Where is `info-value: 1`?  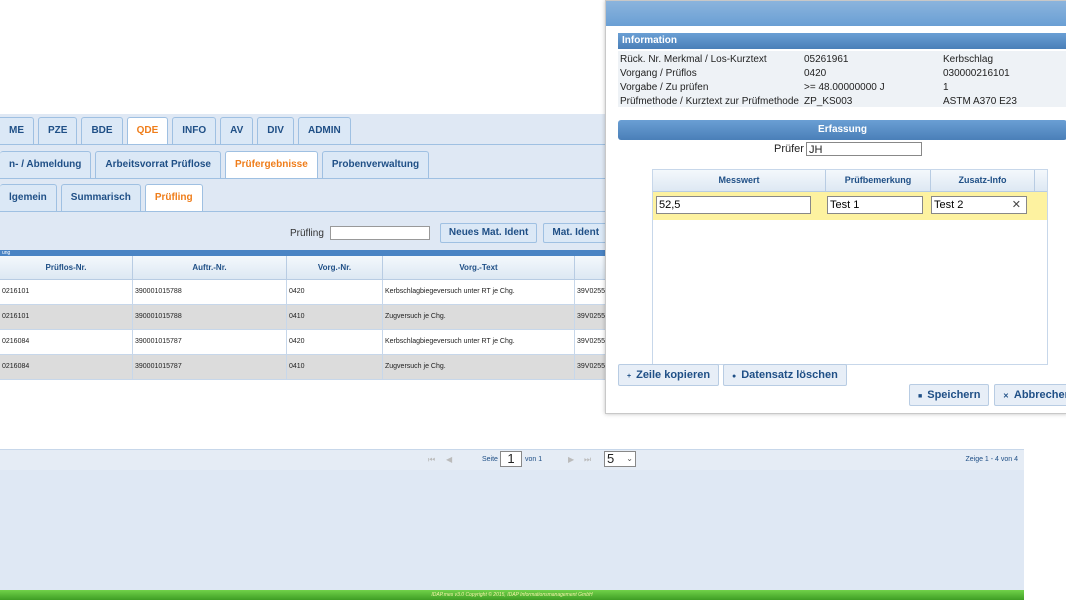
info-value: 1 is located at coordinates (946, 87).